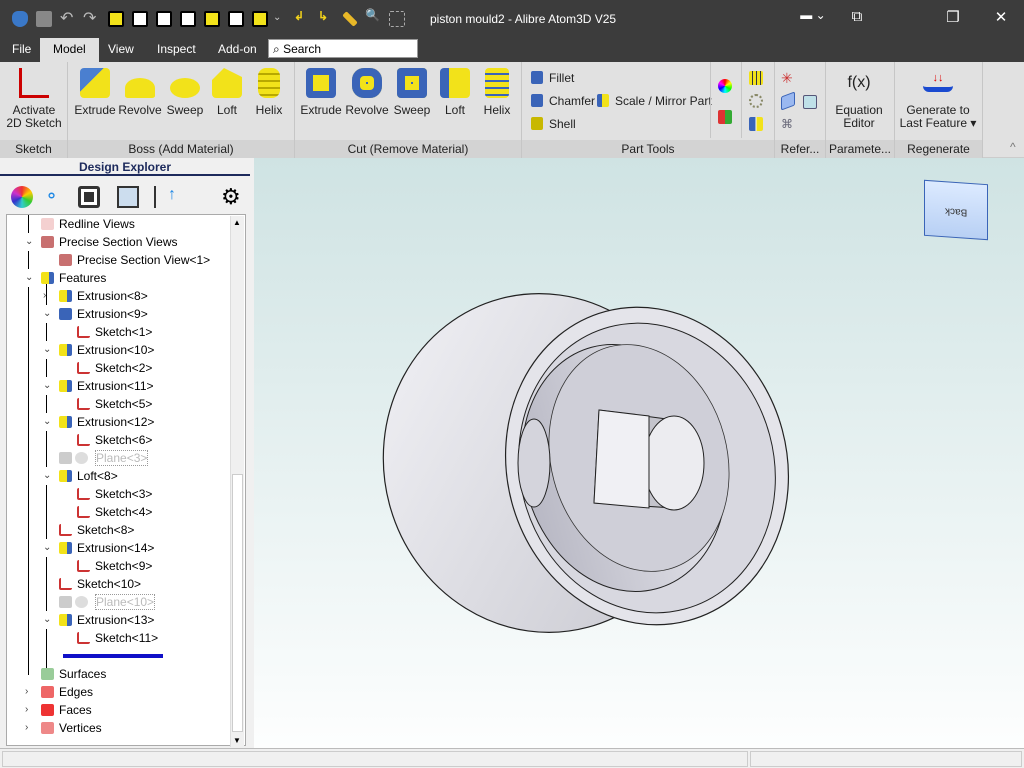  I want to click on restore-layout-button: ⧉, so click(857, 16).